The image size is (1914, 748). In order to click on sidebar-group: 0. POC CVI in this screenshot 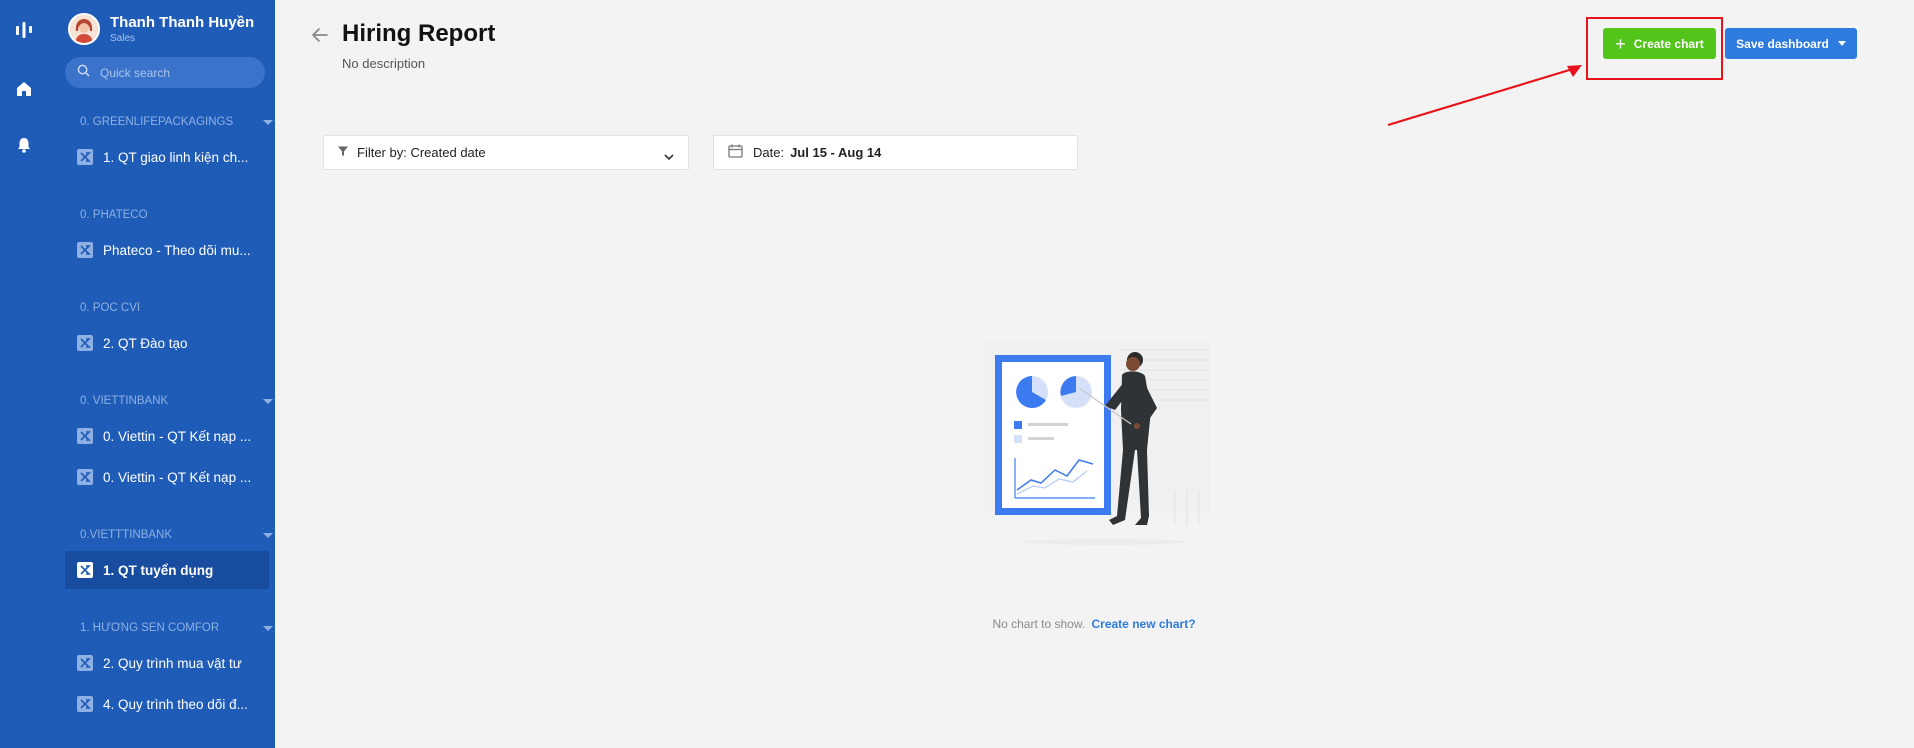, I will do `click(177, 308)`.